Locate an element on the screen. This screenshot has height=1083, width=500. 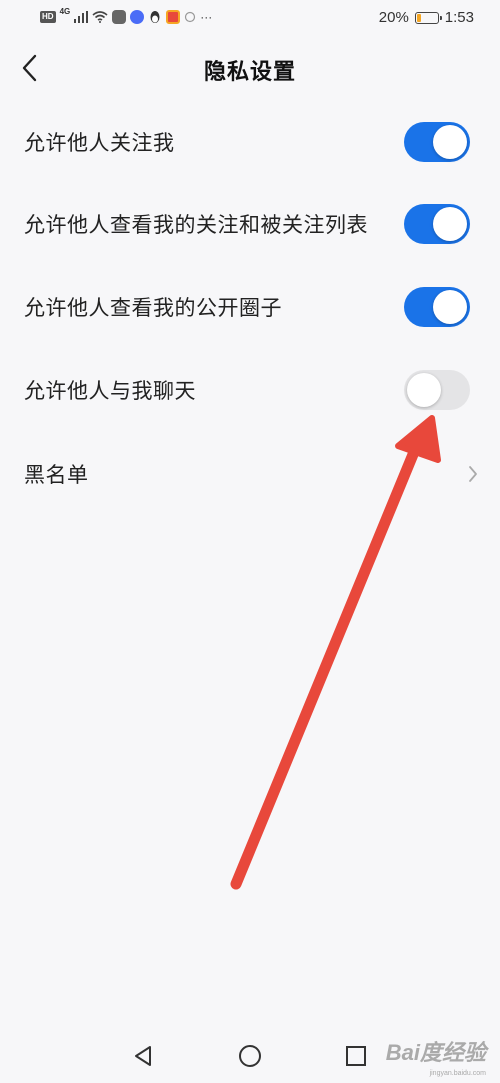
allow-view-follow-list-toggle is located at coordinates (437, 224).